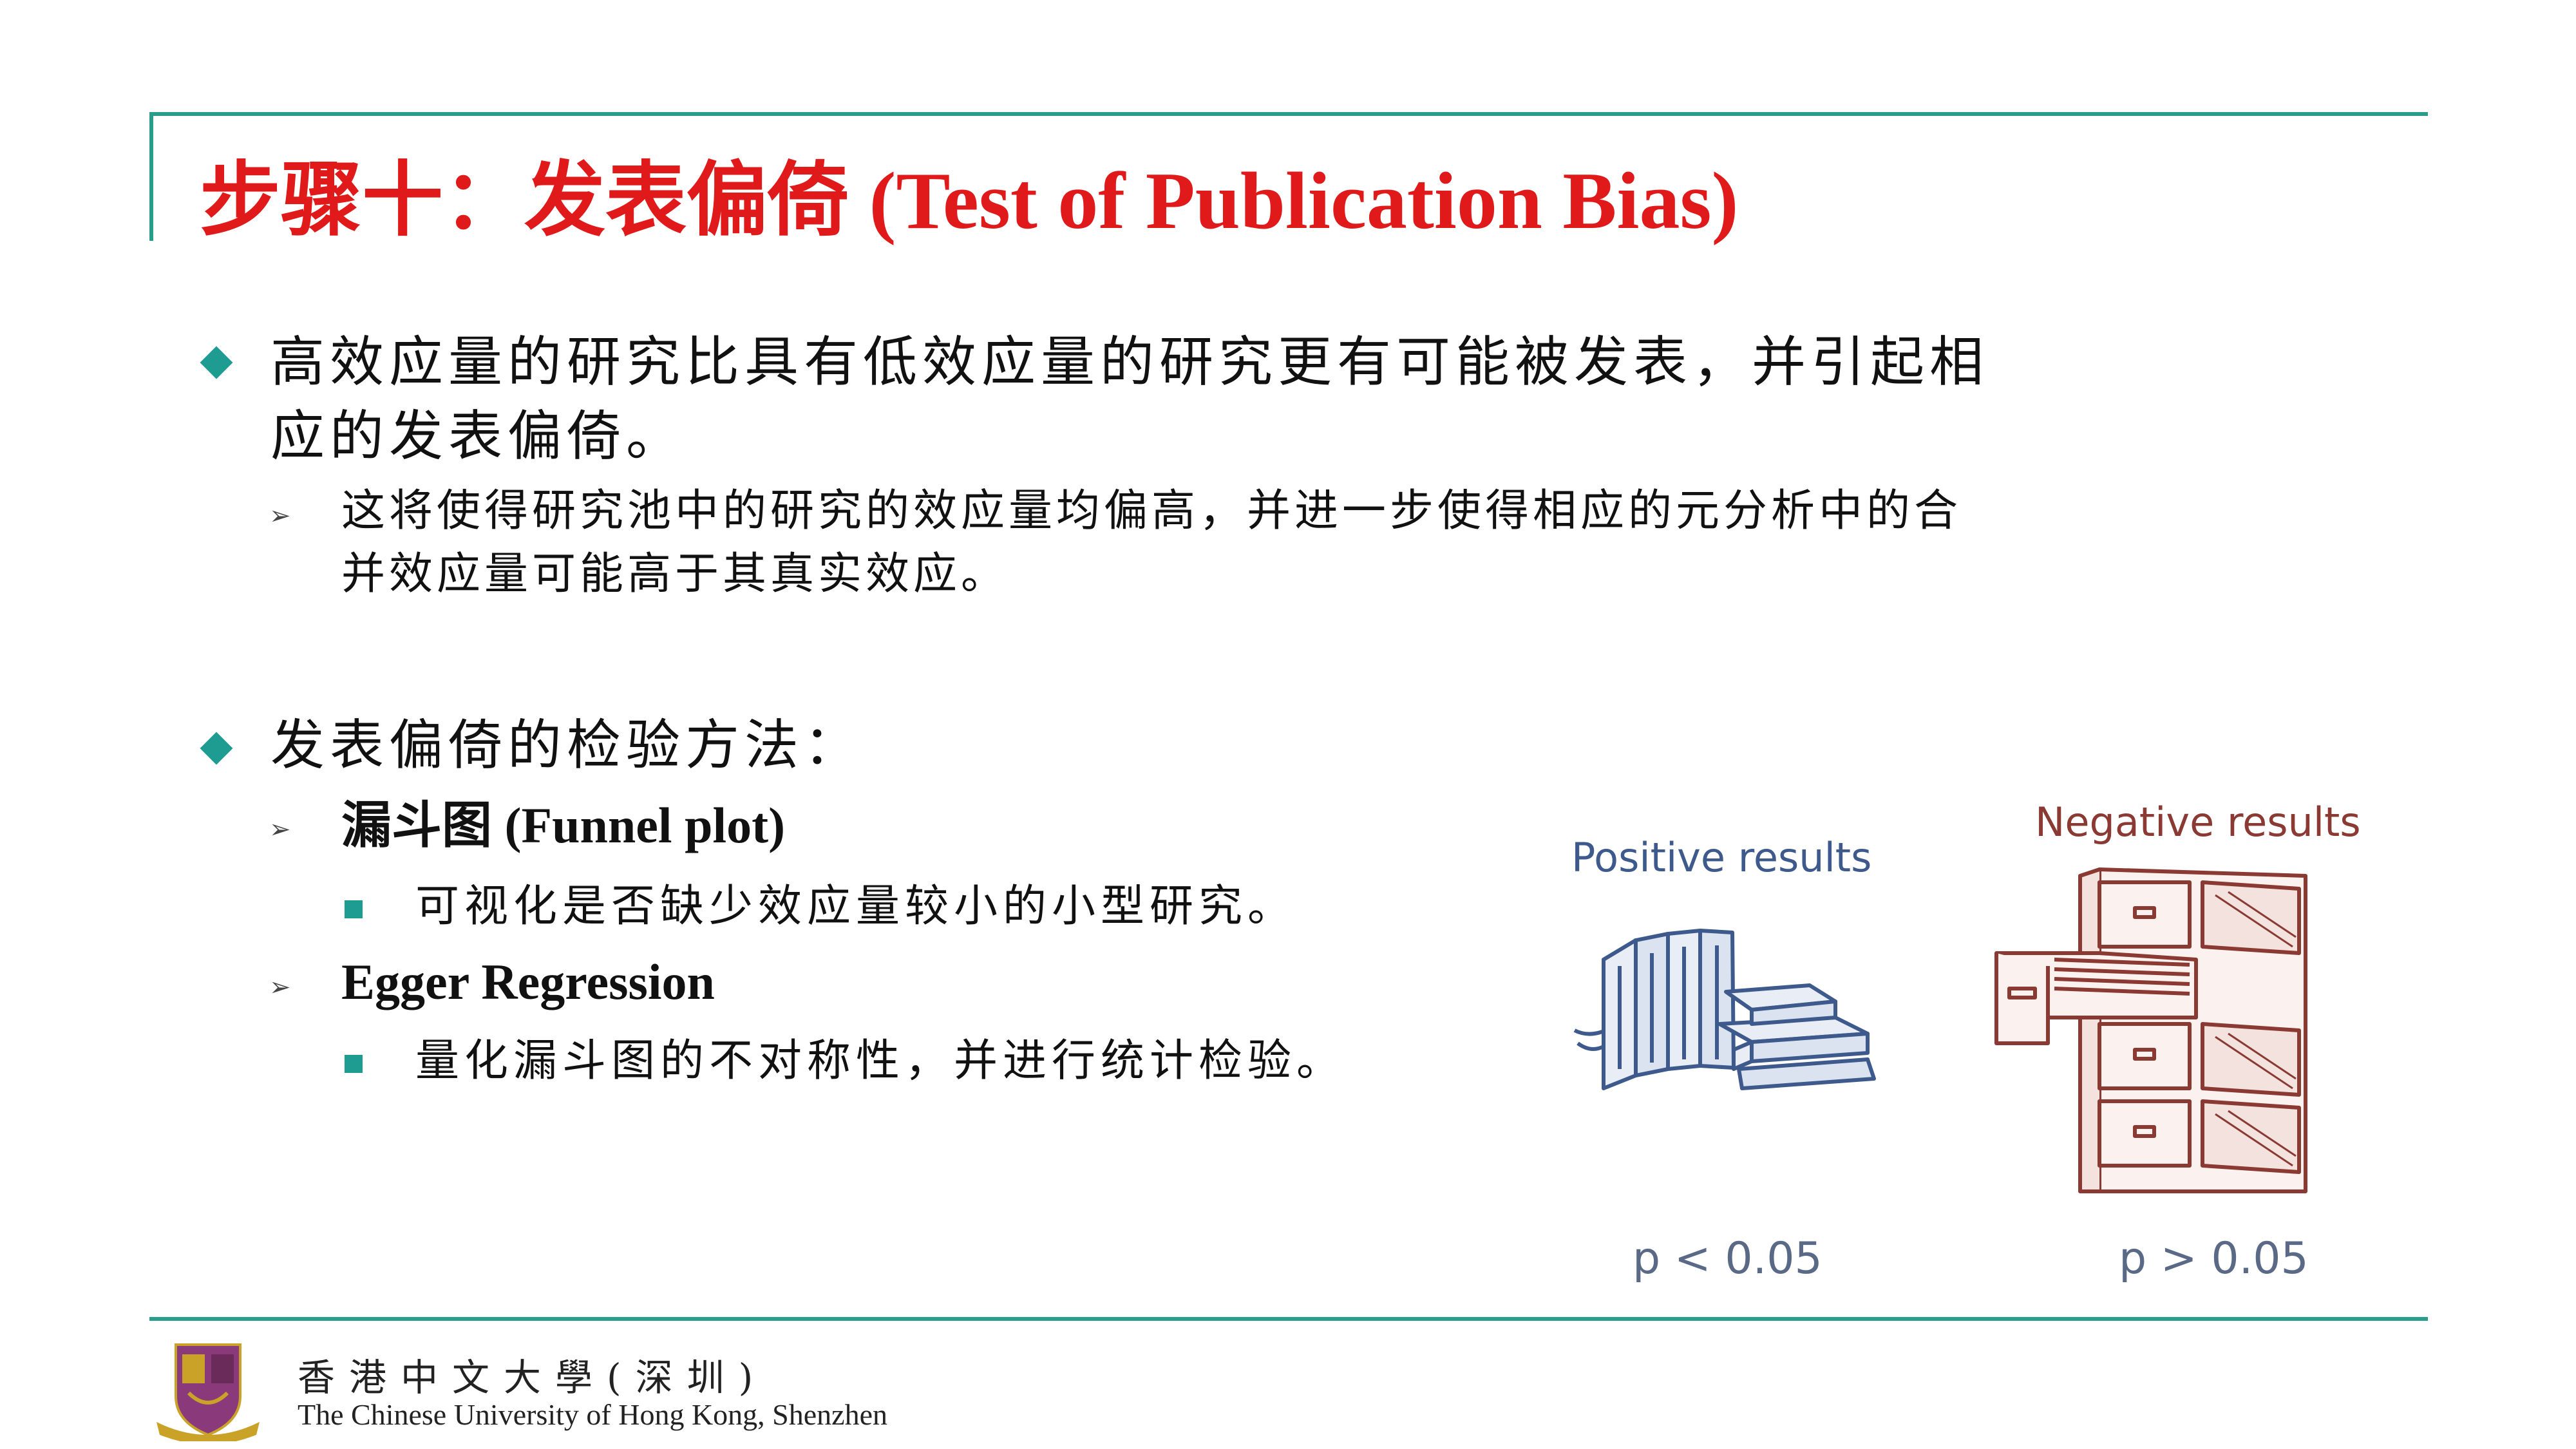 Image resolution: width=2576 pixels, height=1449 pixels. What do you see at coordinates (639, 825) in the screenshot?
I see `method-name-en: (Funnel plot)` at bounding box center [639, 825].